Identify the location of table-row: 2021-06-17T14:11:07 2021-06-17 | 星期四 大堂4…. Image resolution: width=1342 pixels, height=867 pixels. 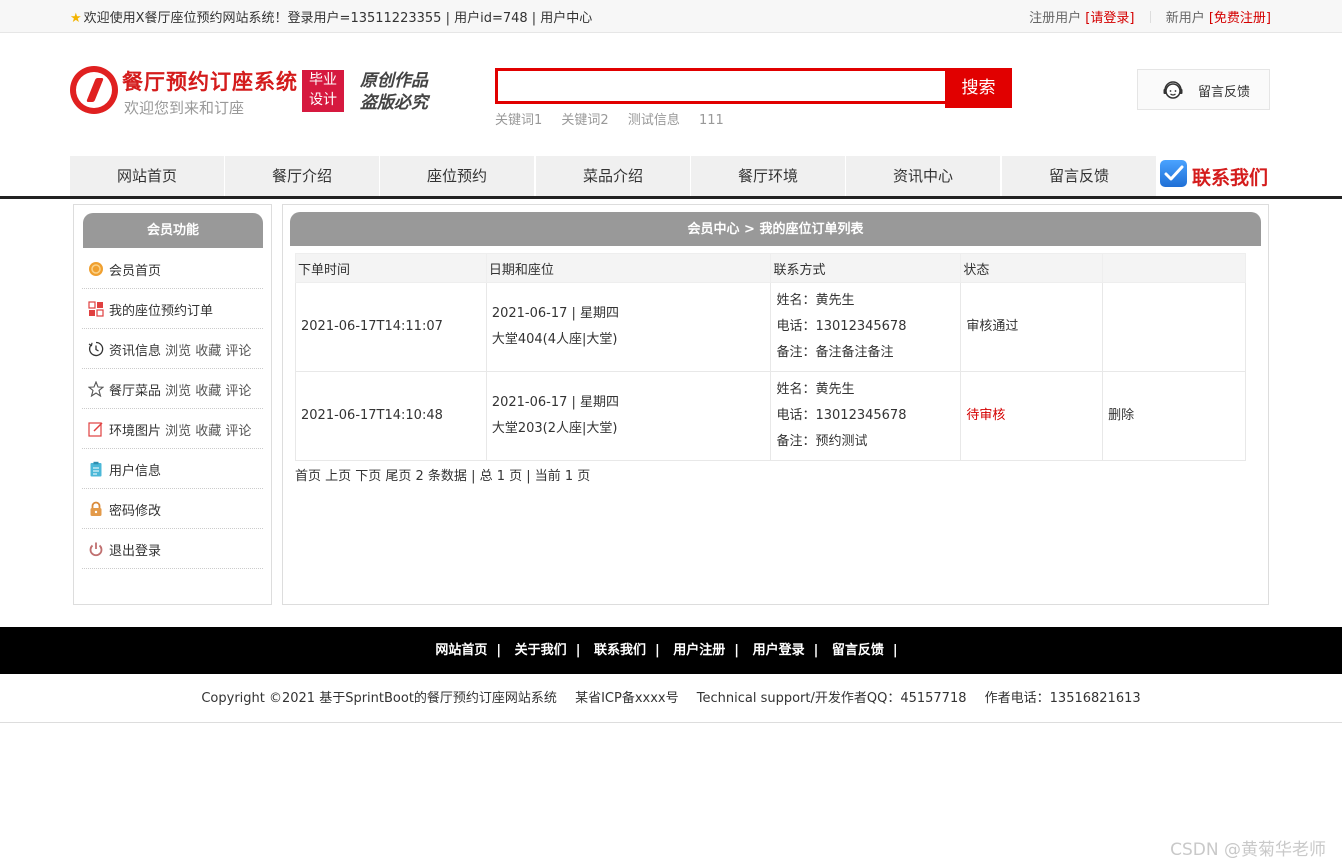
(770, 327).